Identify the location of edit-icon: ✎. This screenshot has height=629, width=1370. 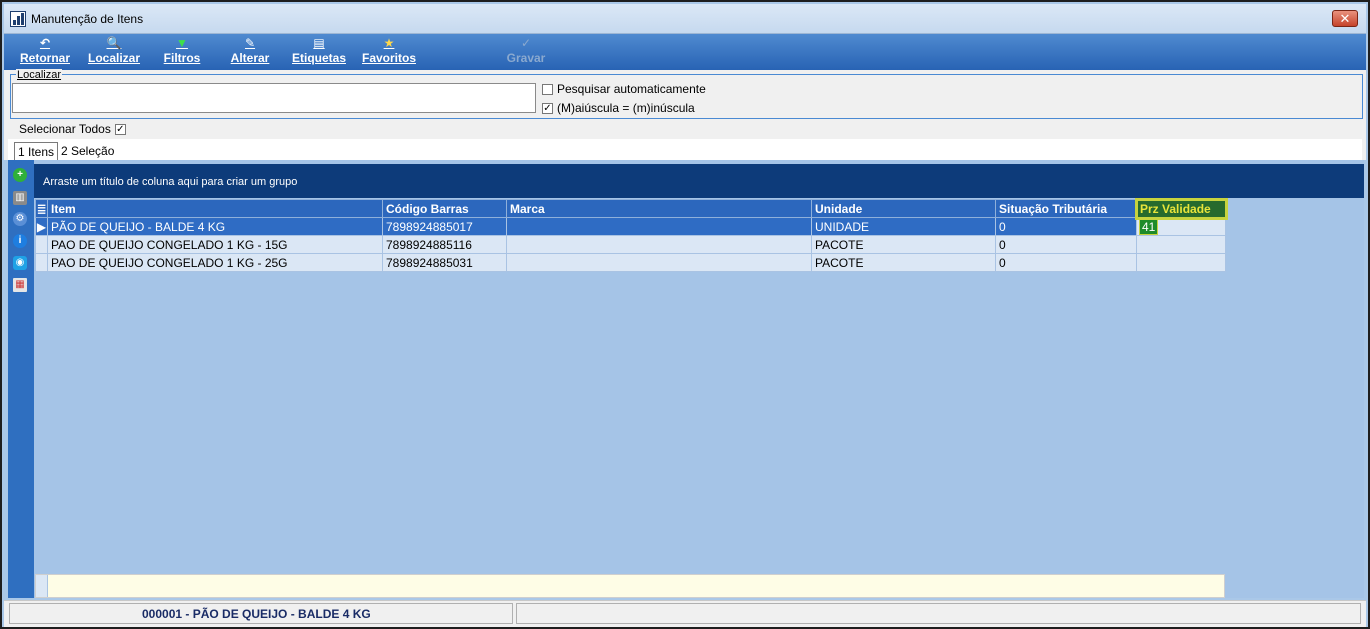
(250, 43).